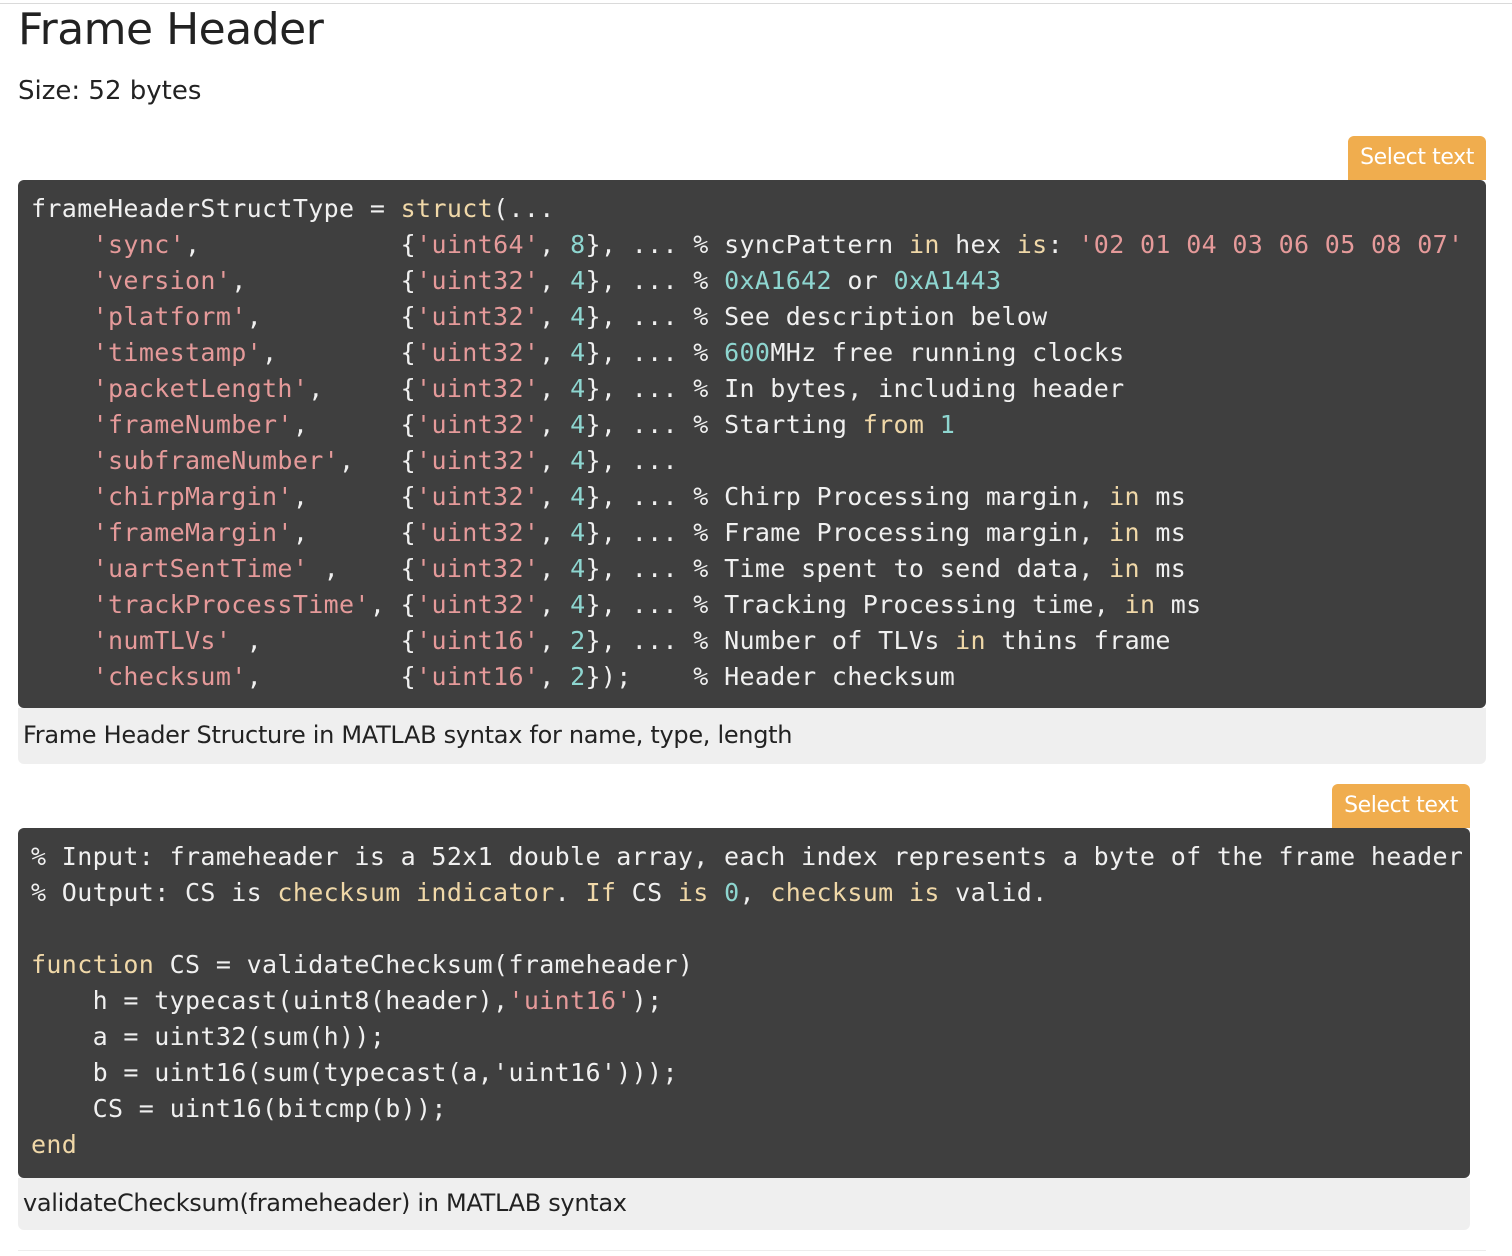 Image resolution: width=1512 pixels, height=1256 pixels. What do you see at coordinates (54, 1144) in the screenshot?
I see `code-token: end` at bounding box center [54, 1144].